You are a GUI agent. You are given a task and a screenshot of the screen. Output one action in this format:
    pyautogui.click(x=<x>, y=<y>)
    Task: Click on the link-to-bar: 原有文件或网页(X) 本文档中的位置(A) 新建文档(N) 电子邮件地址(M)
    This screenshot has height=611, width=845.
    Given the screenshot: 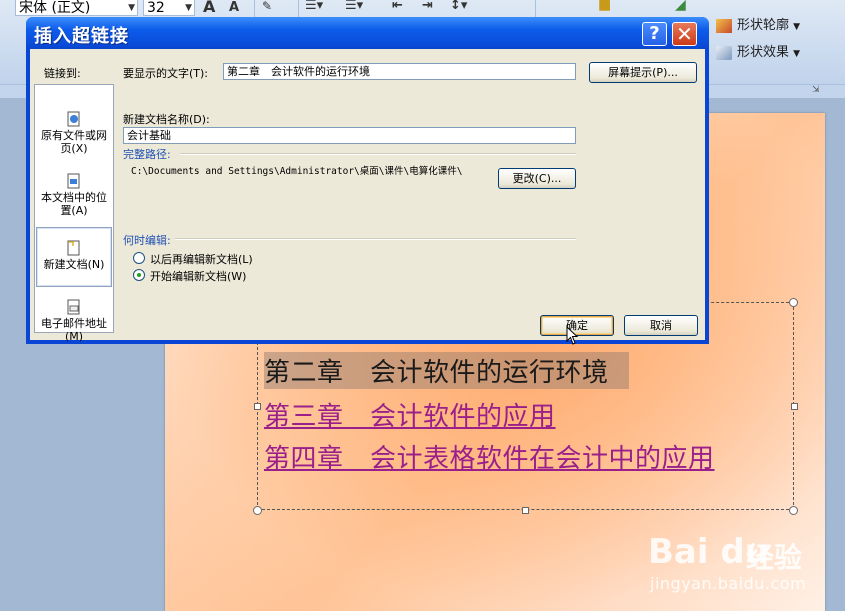 What is the action you would take?
    pyautogui.click(x=74, y=213)
    